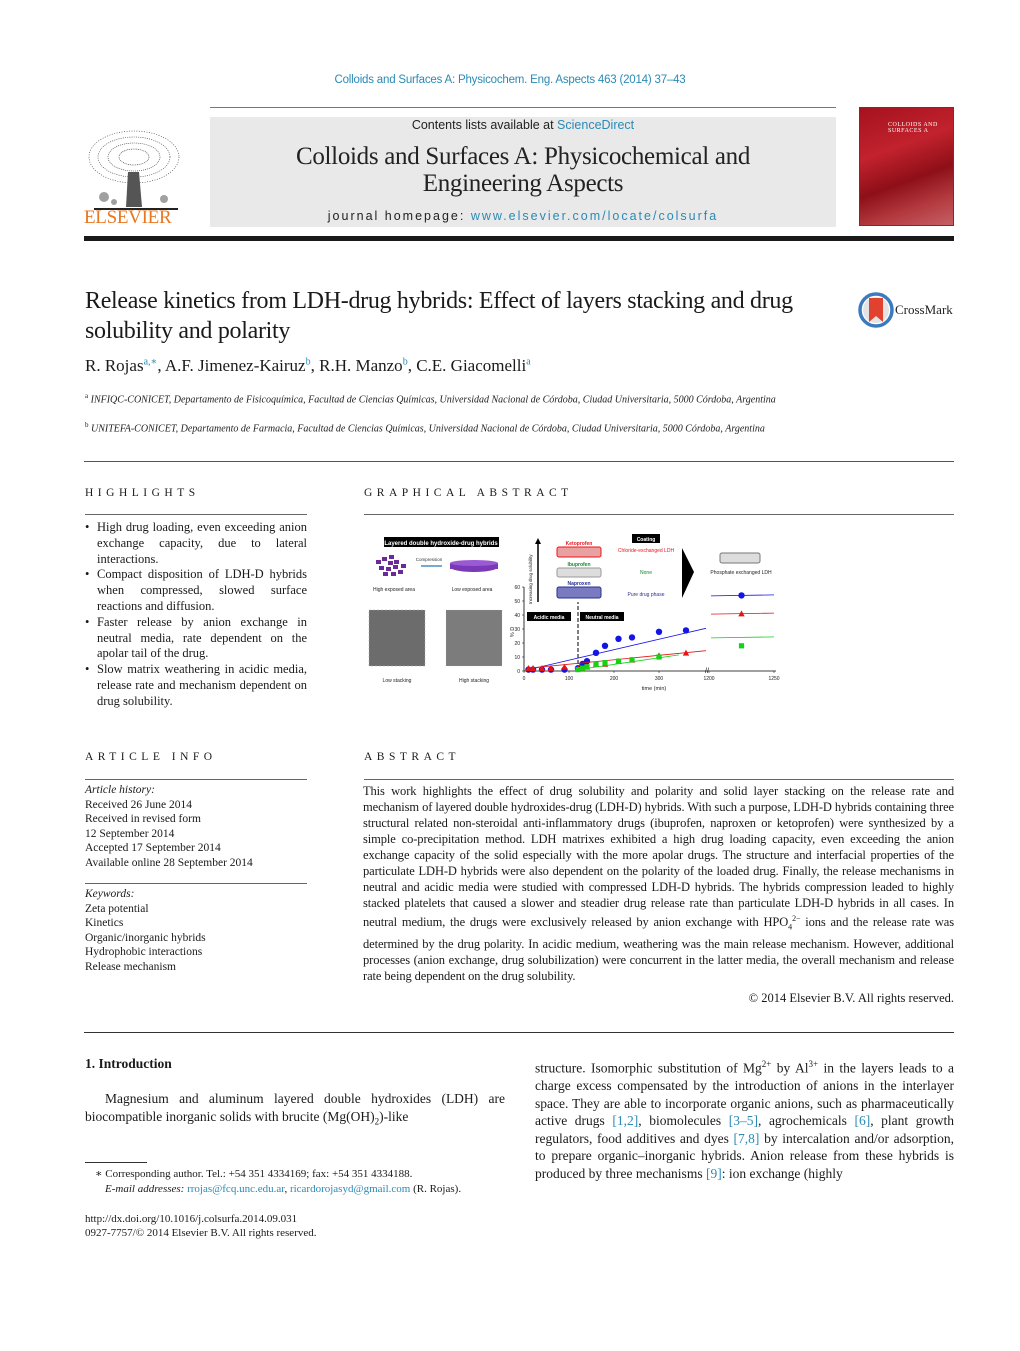 The image size is (1020, 1351). What do you see at coordinates (128, 1063) in the screenshot?
I see `introduction-heading: 1. Introduction` at bounding box center [128, 1063].